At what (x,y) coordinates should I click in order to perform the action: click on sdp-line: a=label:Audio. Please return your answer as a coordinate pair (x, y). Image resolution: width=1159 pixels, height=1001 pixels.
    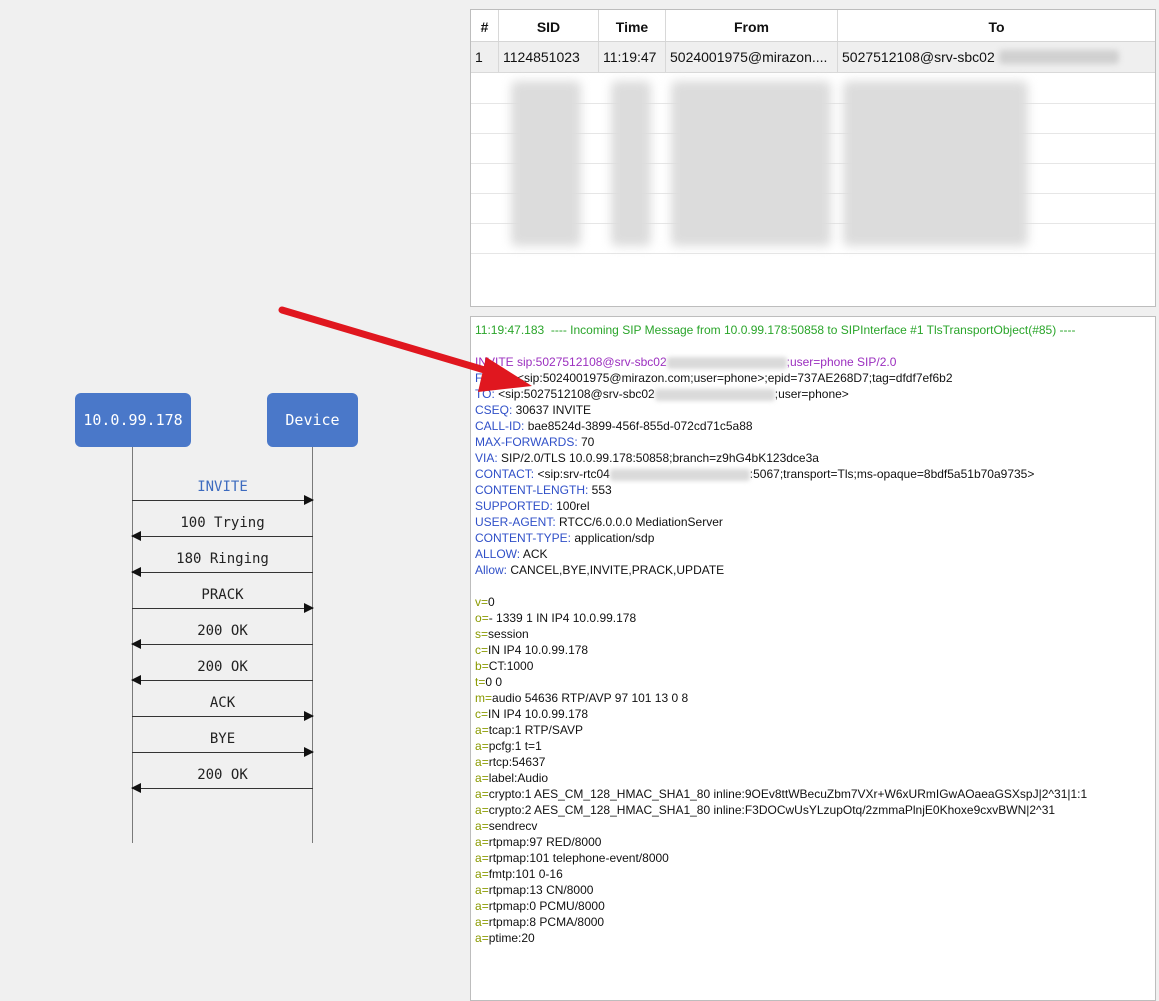
    Looking at the image, I should click on (512, 778).